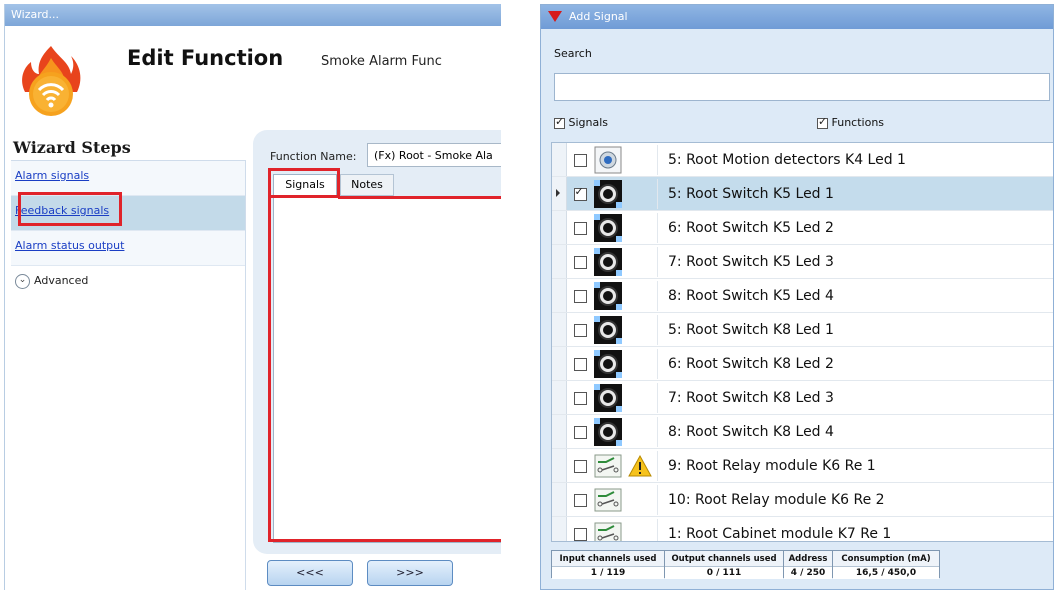 This screenshot has width=1054, height=594. I want to click on signal-row: 5: Root Motion detectors K4 Led 1, so click(802, 160).